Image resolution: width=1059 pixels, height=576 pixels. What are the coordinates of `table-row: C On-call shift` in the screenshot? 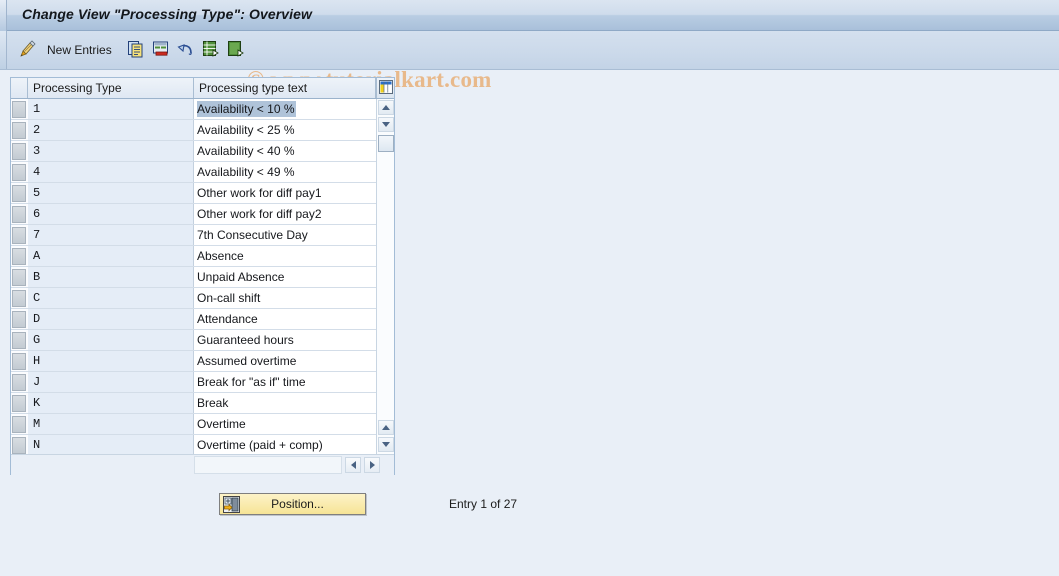 It's located at (193, 298).